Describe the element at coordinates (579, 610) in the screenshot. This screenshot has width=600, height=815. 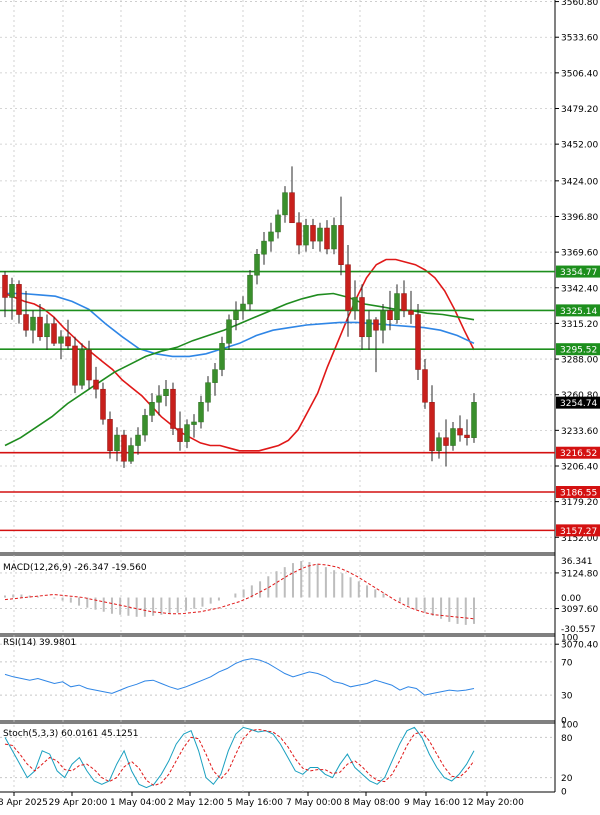
I see `price-tick-label: 3097.60` at that location.